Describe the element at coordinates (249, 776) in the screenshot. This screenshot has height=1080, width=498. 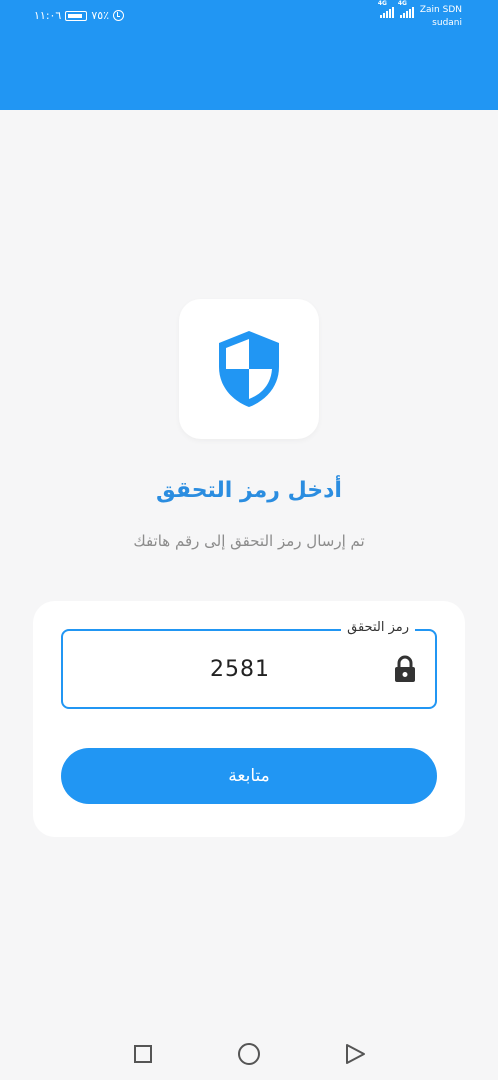
I see `continue-button: متابعة` at that location.